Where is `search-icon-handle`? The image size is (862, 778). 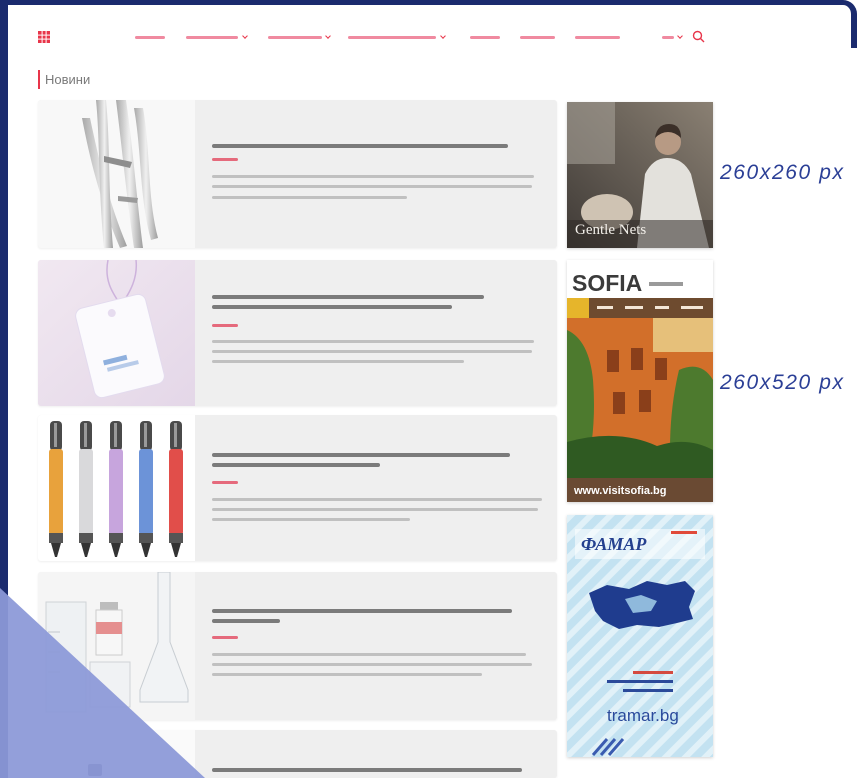
search-icon-handle is located at coordinates (702, 40).